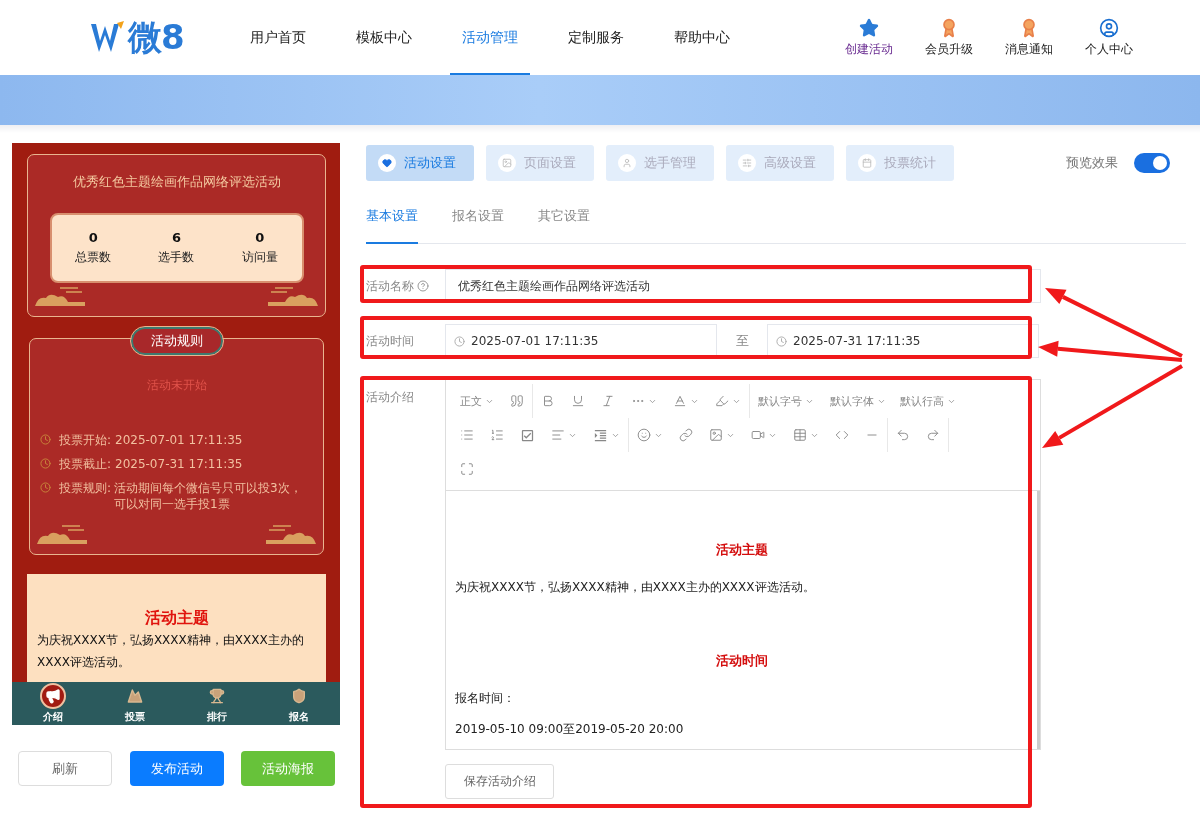  I want to click on stat-label: 总票数, so click(93, 257).